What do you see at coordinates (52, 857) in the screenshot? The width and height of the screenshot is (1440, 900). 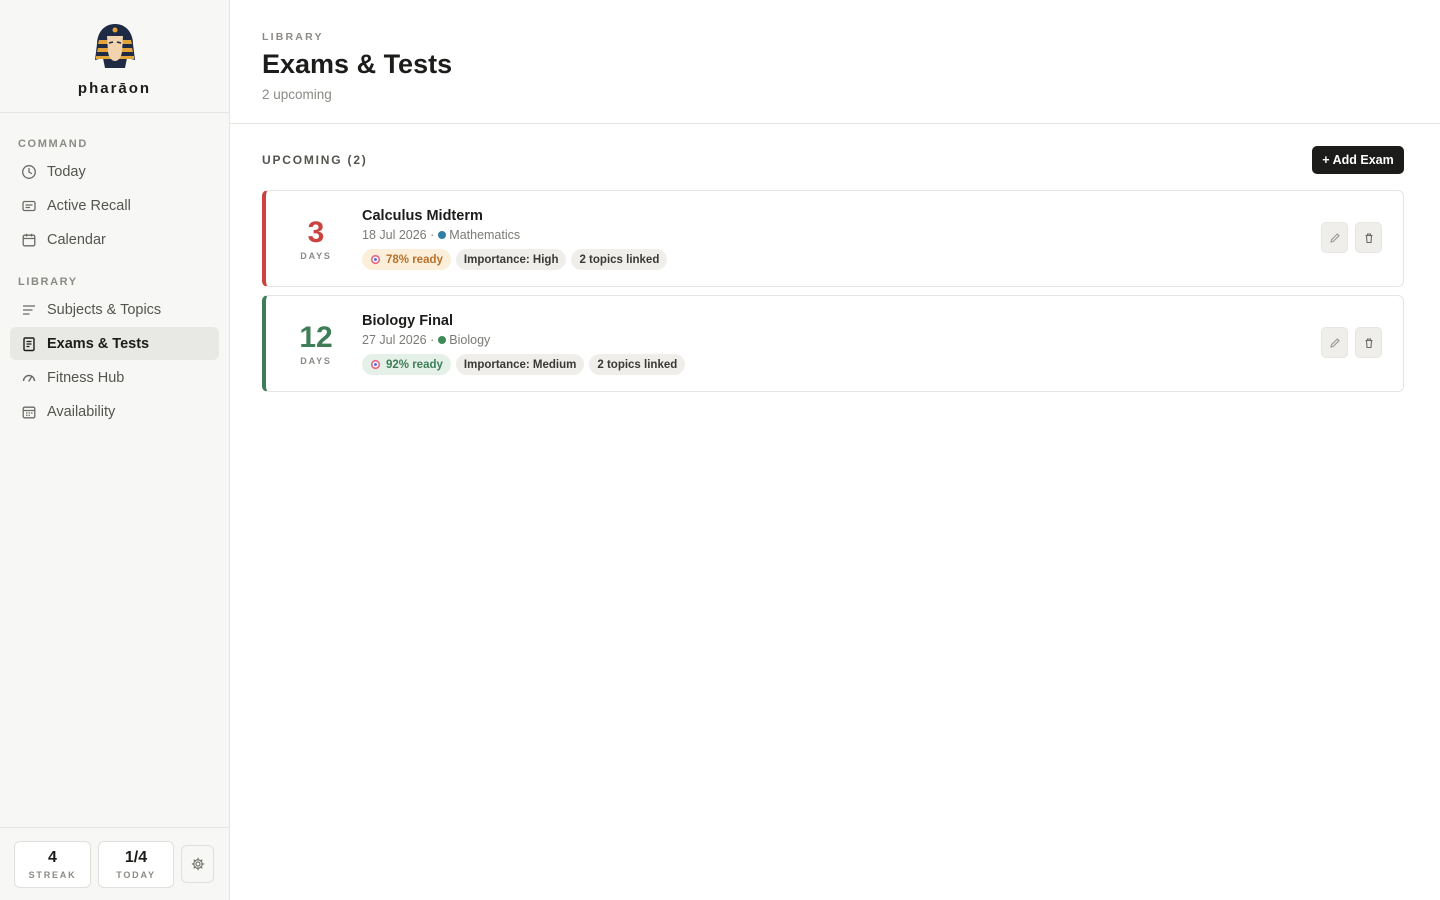 I see `streak-value: 4` at bounding box center [52, 857].